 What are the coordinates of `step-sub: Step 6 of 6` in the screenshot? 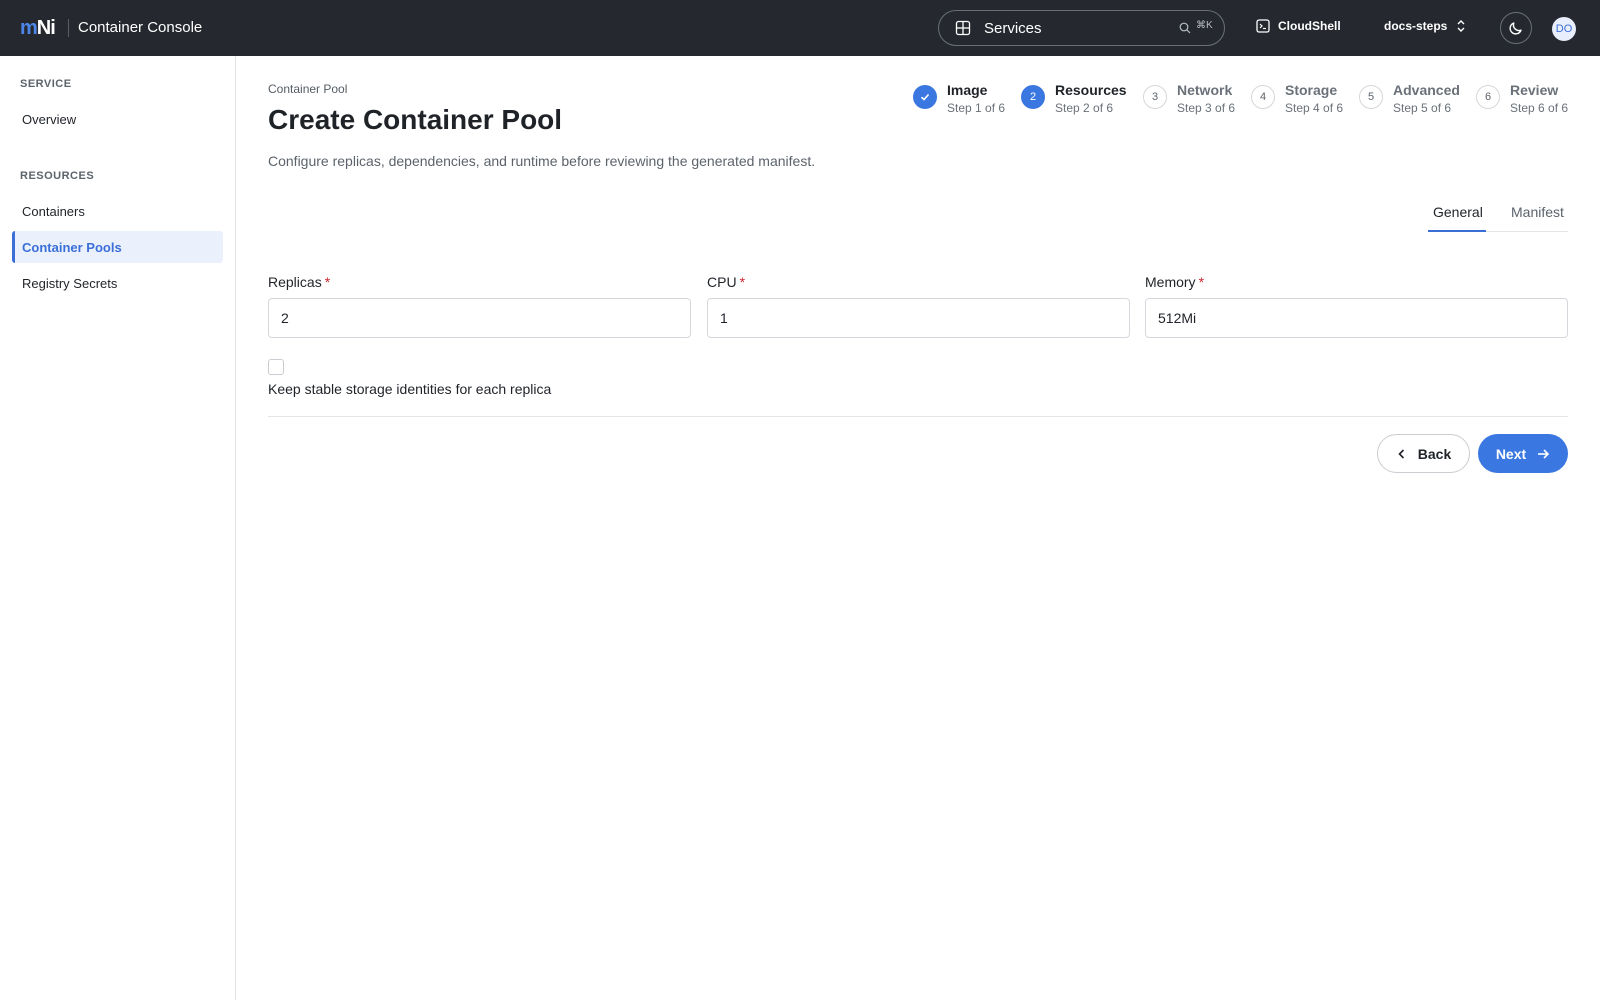 It's located at (1539, 108).